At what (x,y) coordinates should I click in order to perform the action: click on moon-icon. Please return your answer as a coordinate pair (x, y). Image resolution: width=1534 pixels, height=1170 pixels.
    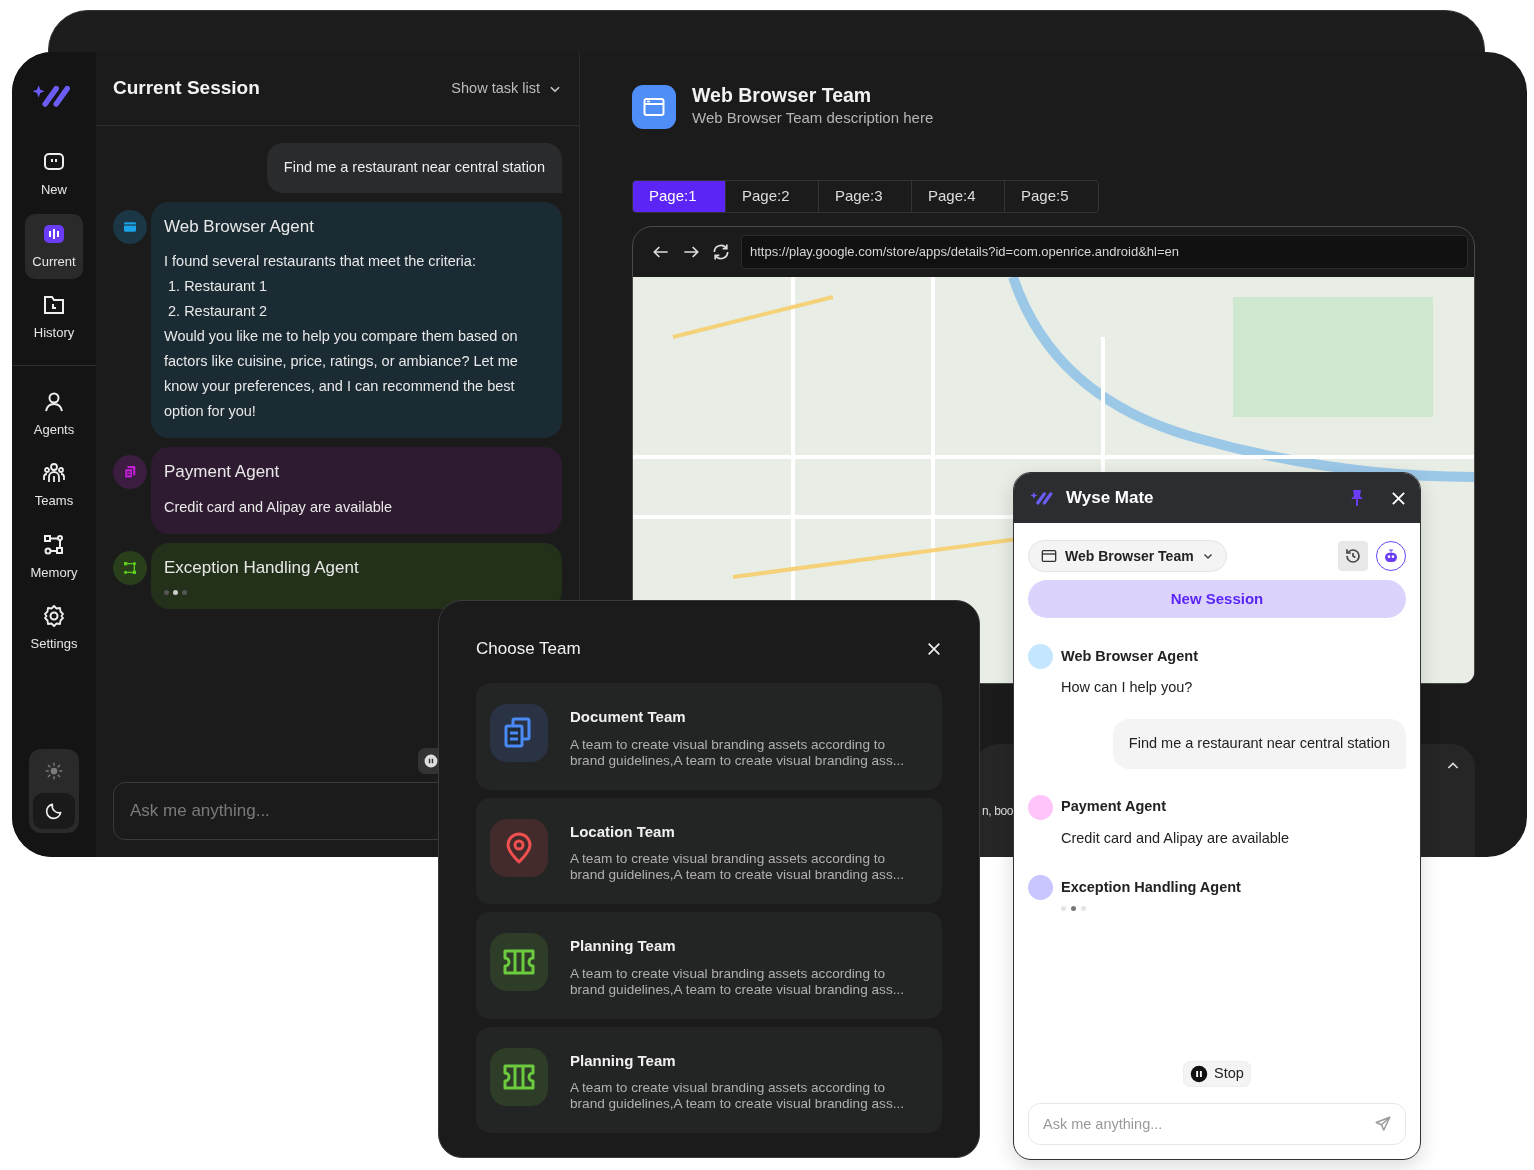
    Looking at the image, I should click on (54, 811).